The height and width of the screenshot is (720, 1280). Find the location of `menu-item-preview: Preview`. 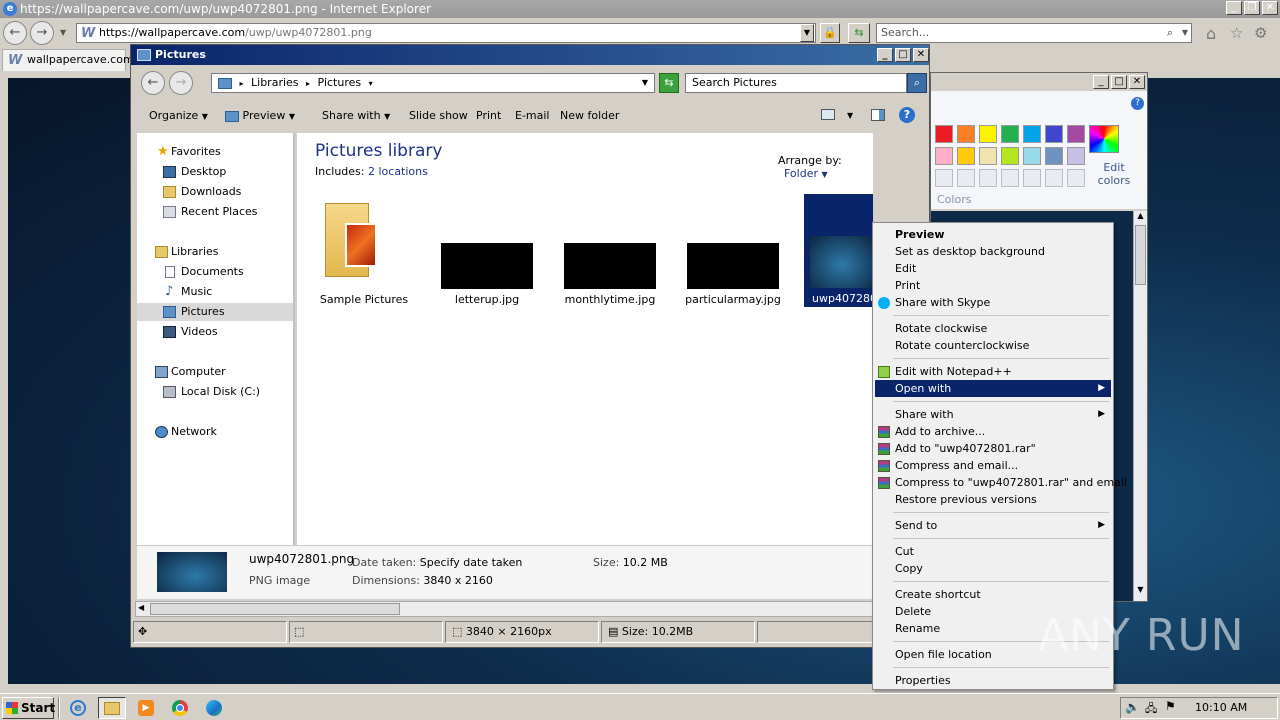

menu-item-preview: Preview is located at coordinates (993, 234).